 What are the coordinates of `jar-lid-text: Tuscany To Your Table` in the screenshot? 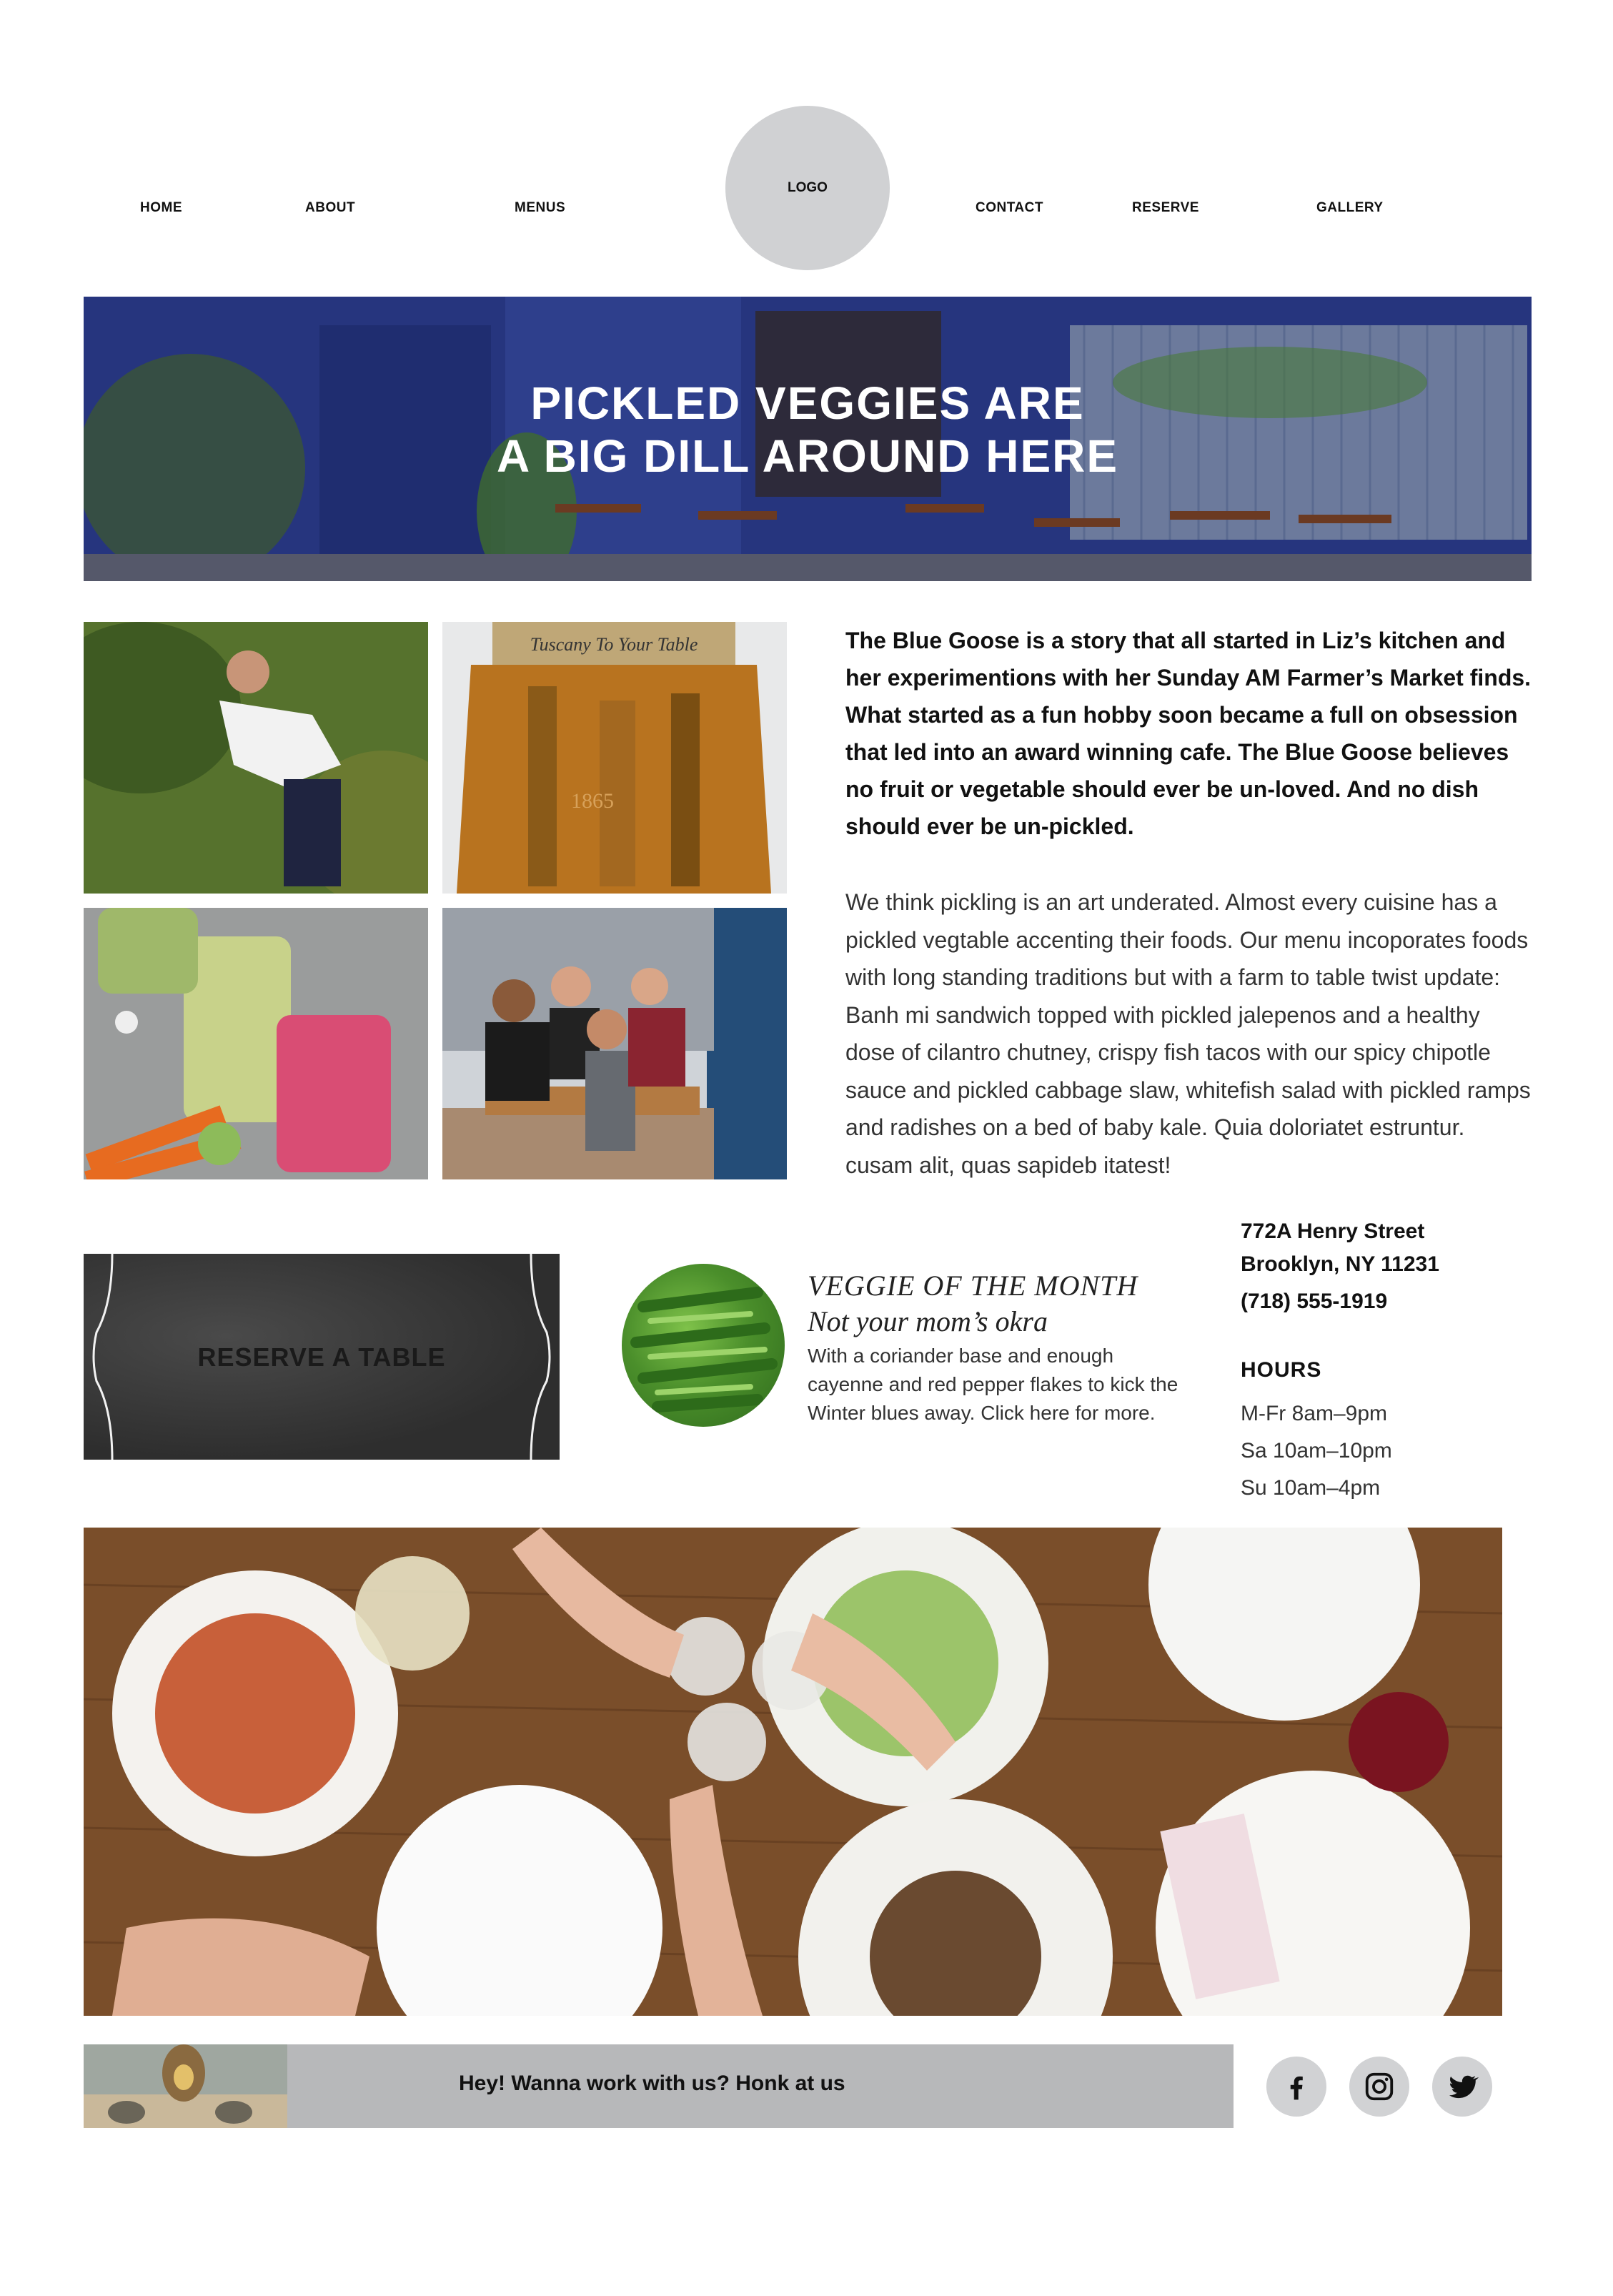 It's located at (614, 644).